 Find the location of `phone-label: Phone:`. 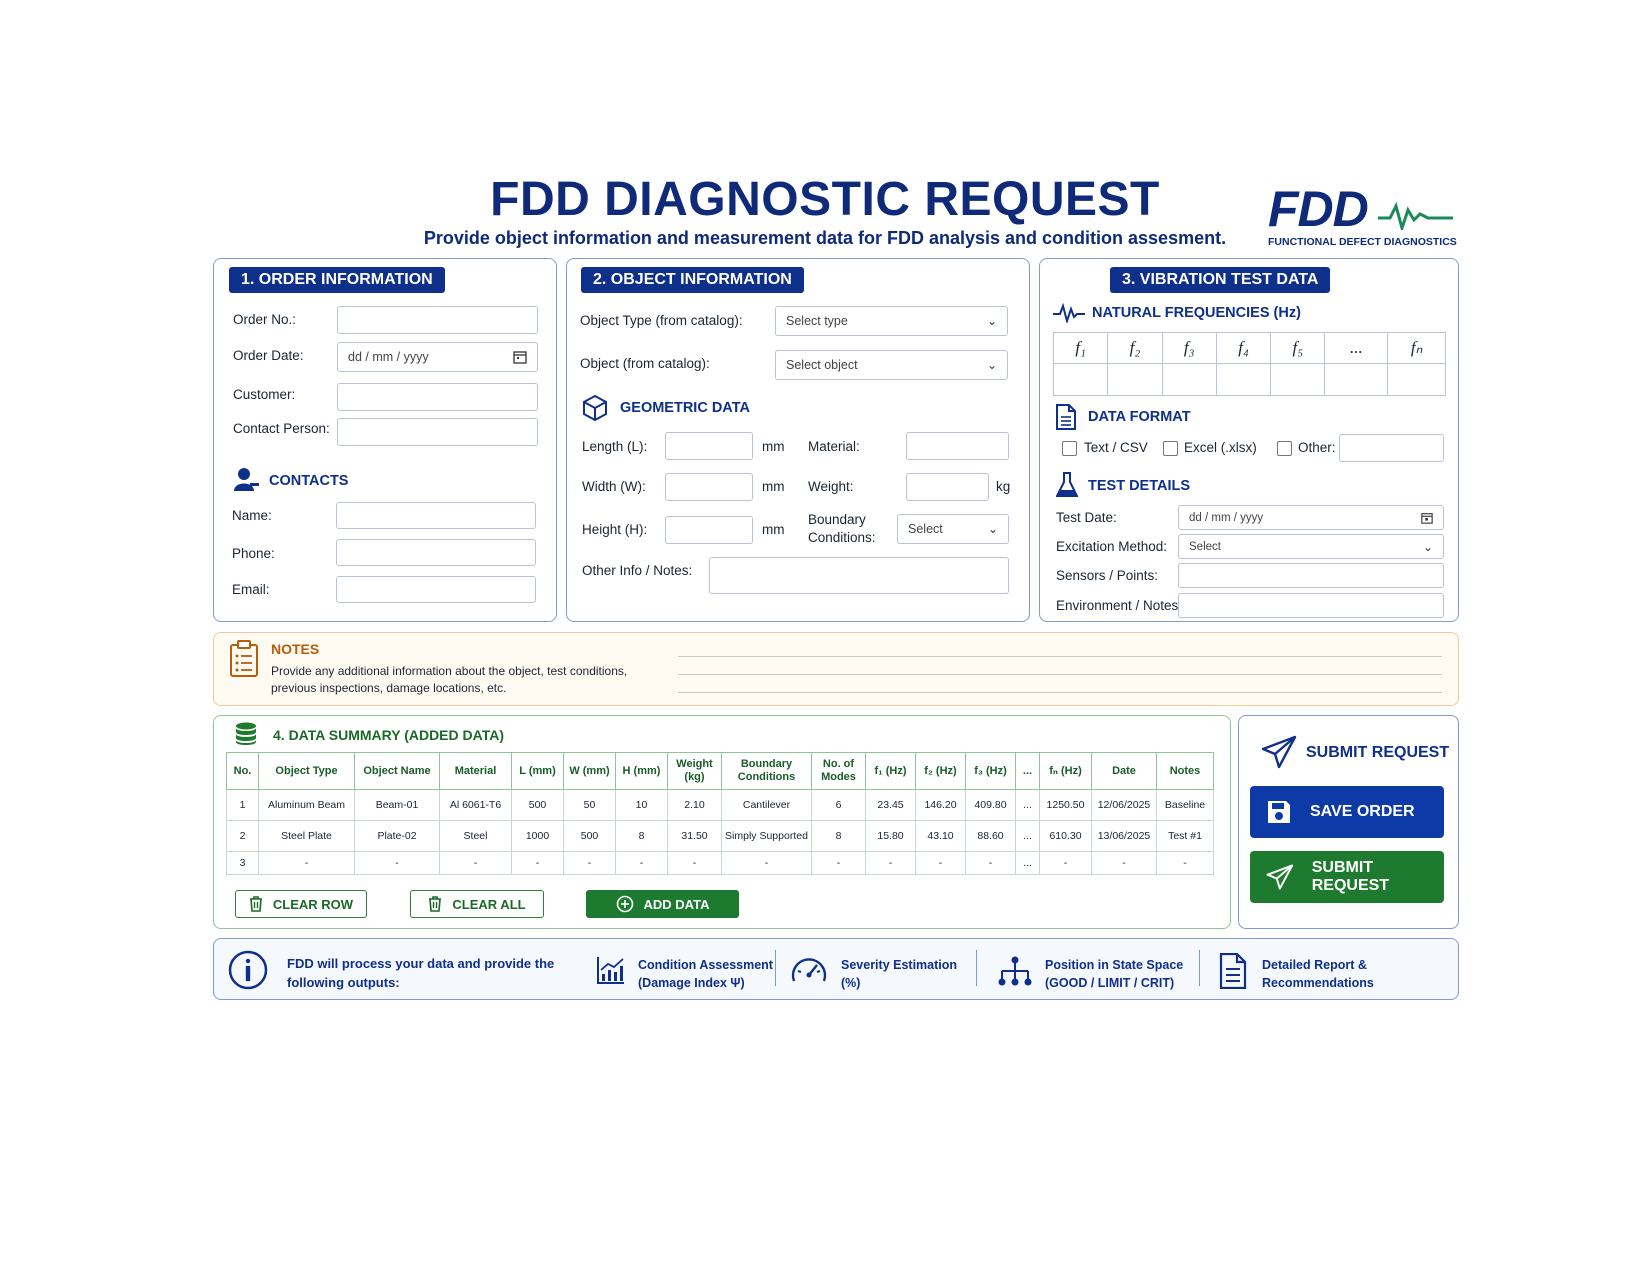

phone-label: Phone: is located at coordinates (253, 553).